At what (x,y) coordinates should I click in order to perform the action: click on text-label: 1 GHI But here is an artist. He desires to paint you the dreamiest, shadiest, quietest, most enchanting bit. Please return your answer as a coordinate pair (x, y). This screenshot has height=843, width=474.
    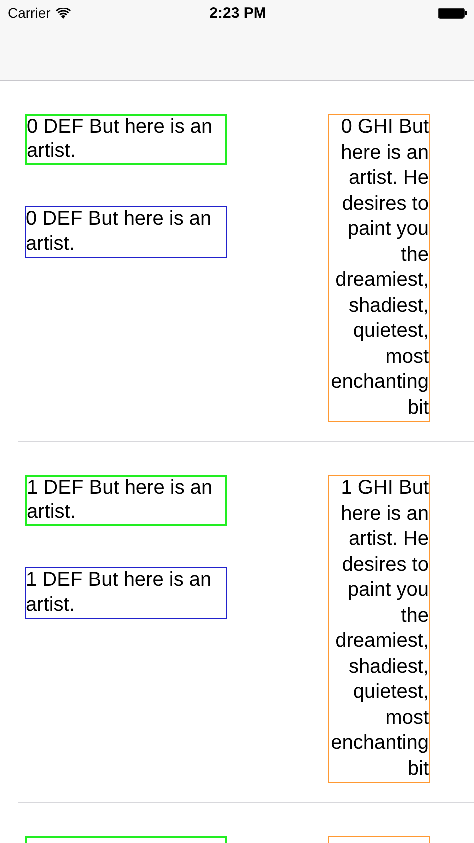
    Looking at the image, I should click on (379, 629).